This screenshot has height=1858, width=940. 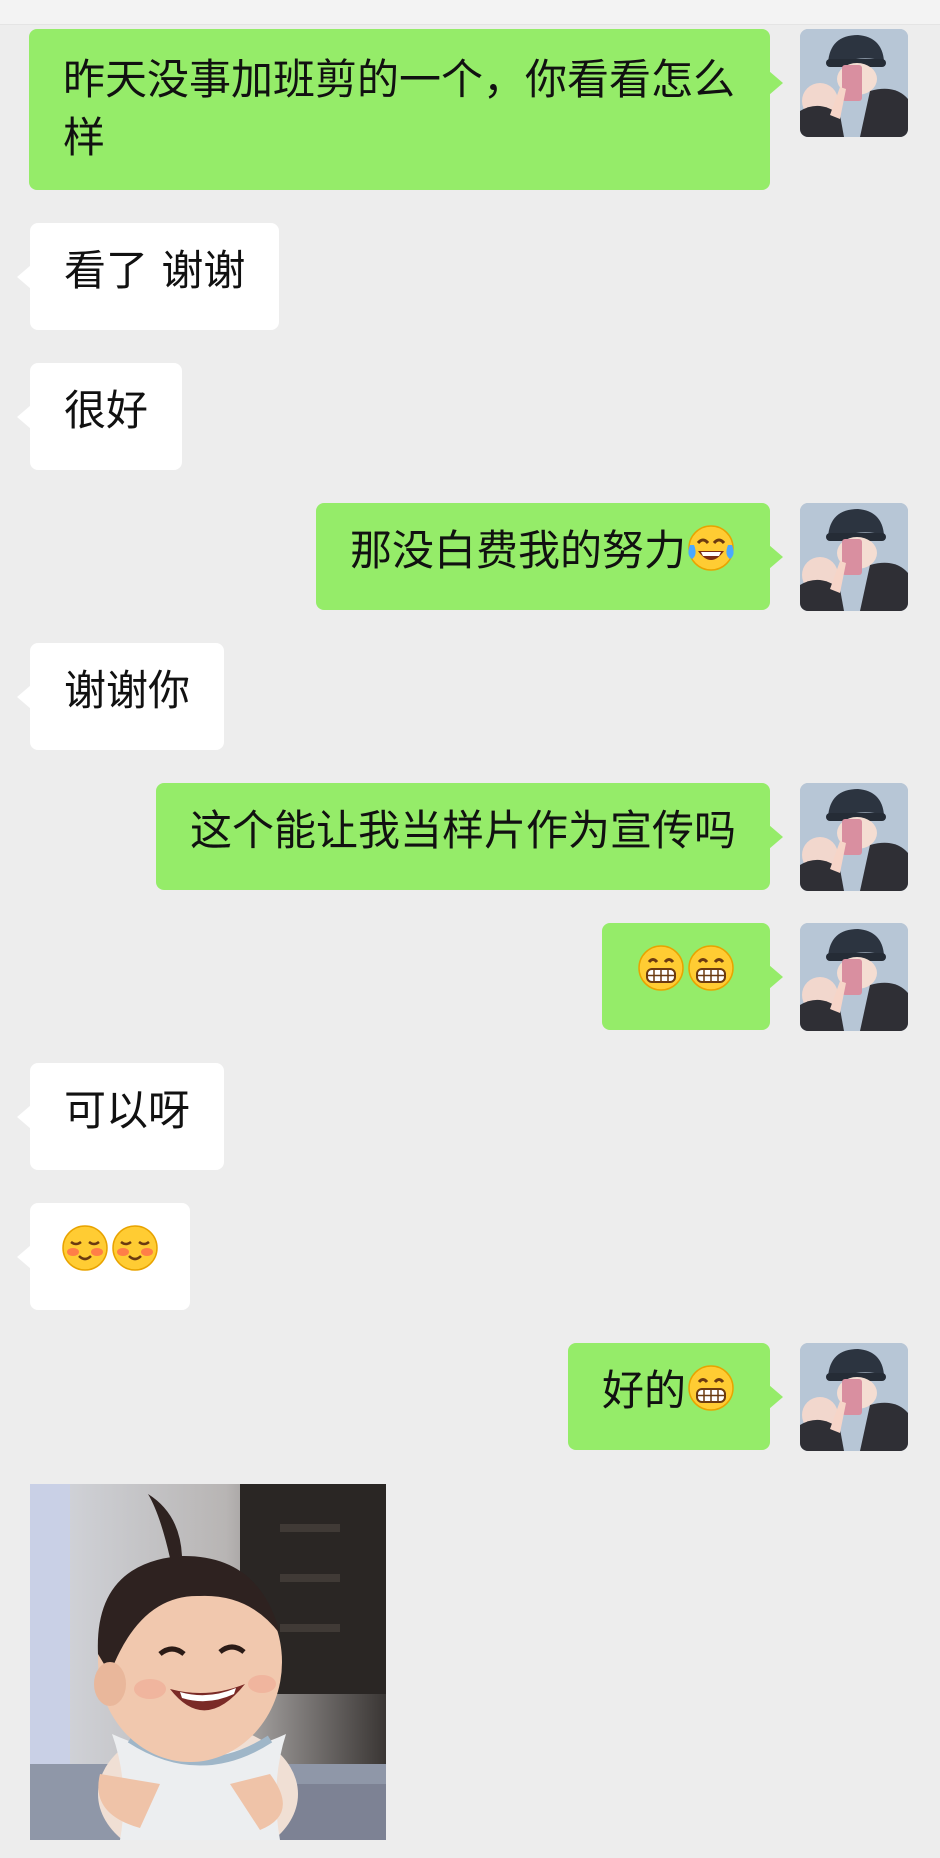 I want to click on image-message, so click(x=208, y=1662).